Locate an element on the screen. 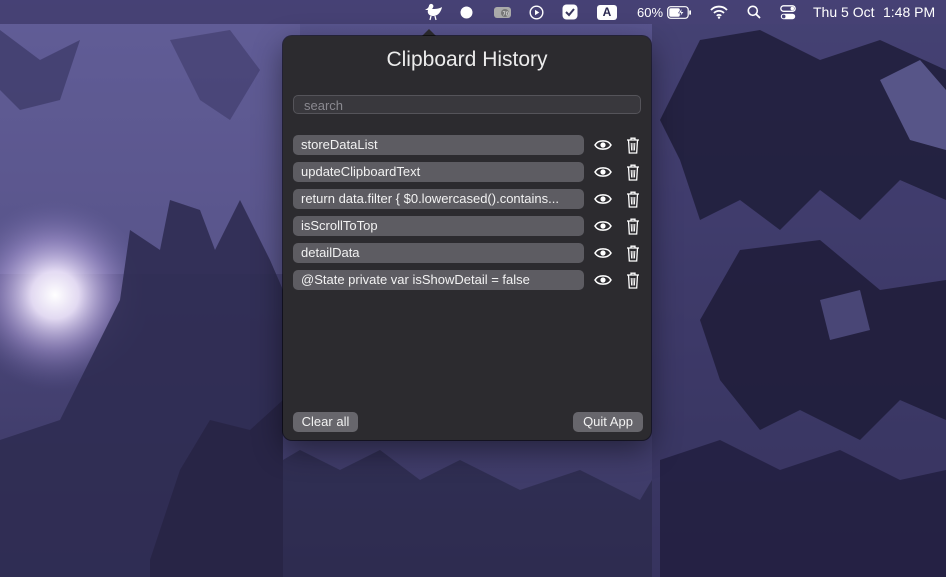 The image size is (946, 577). quit-app-button: Quit App is located at coordinates (608, 422).